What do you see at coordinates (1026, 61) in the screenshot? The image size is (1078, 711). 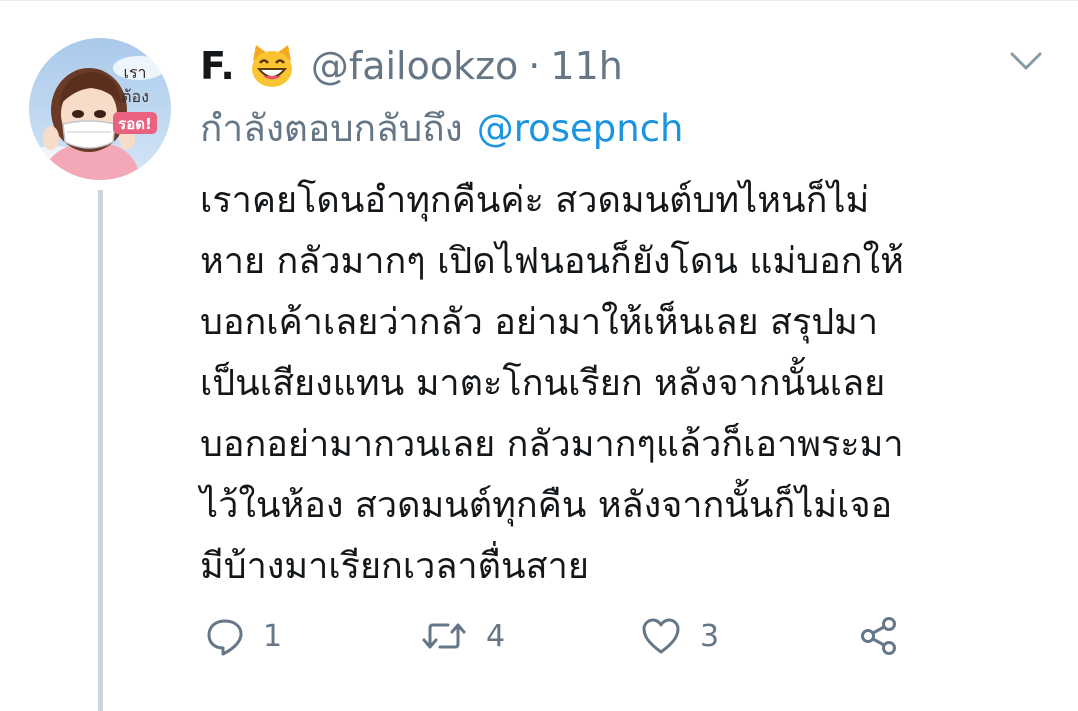 I see `chevron-down-icon` at bounding box center [1026, 61].